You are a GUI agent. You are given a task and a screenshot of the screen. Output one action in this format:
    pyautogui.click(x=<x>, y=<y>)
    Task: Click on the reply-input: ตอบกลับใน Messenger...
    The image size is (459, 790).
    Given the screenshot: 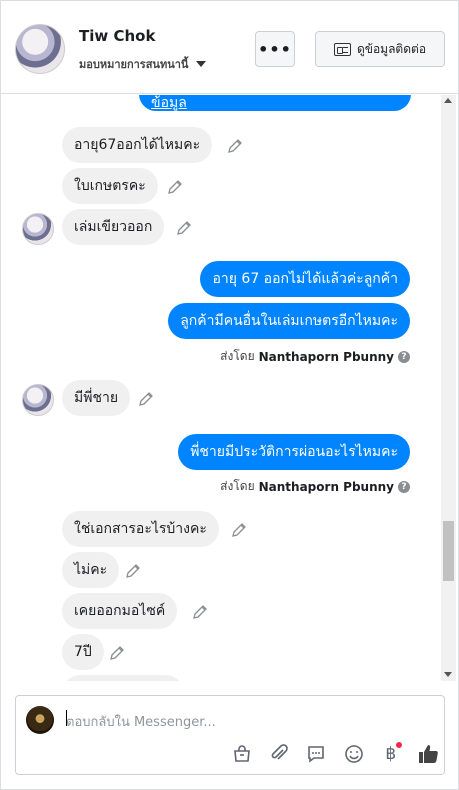 What is the action you would take?
    pyautogui.click(x=141, y=721)
    